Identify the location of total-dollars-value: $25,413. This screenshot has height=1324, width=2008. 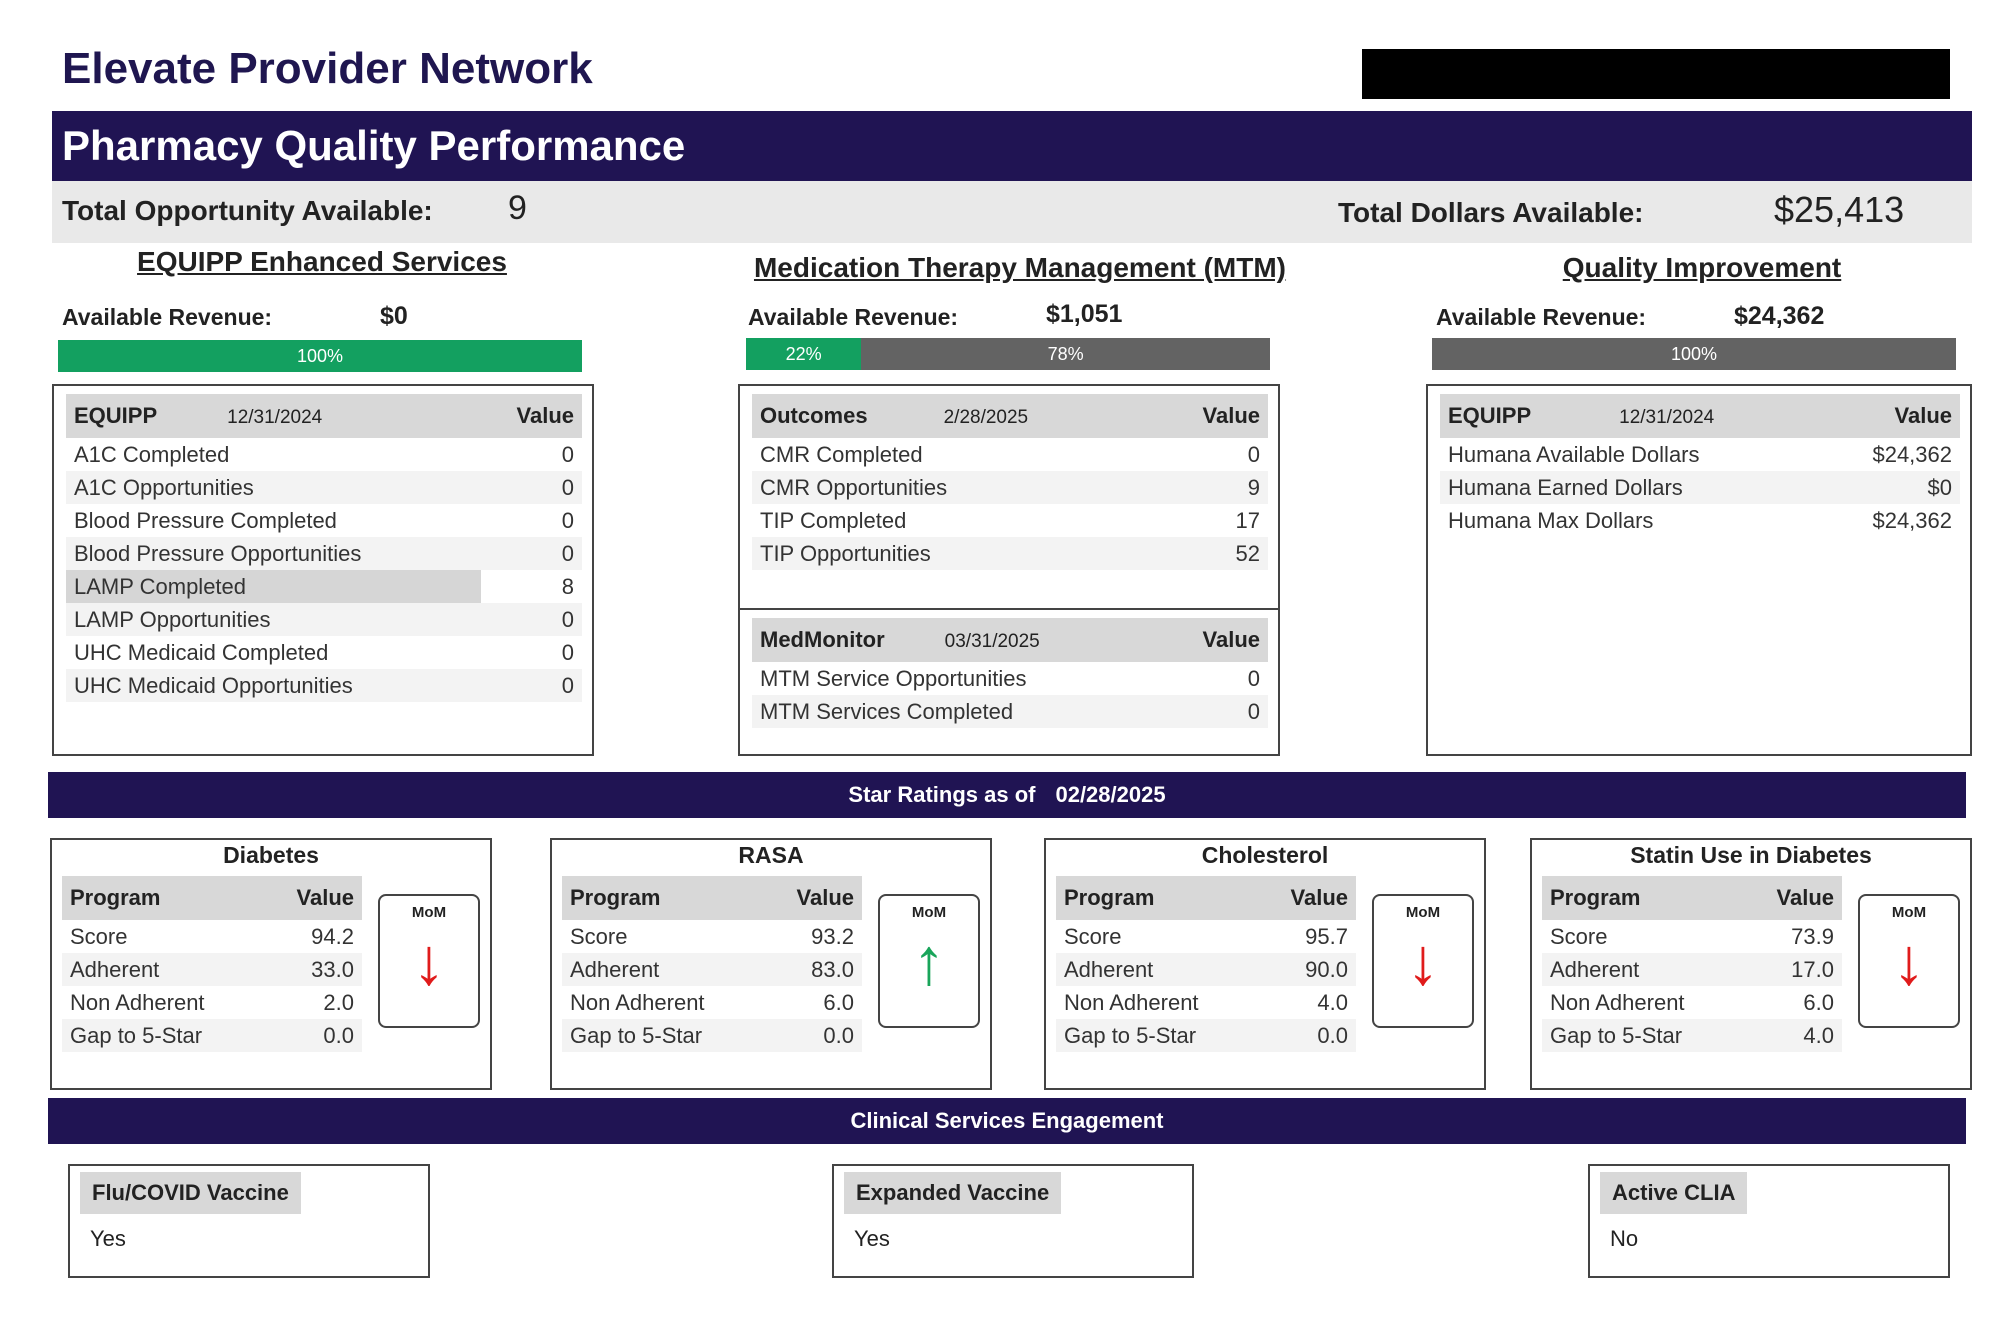
(1839, 209).